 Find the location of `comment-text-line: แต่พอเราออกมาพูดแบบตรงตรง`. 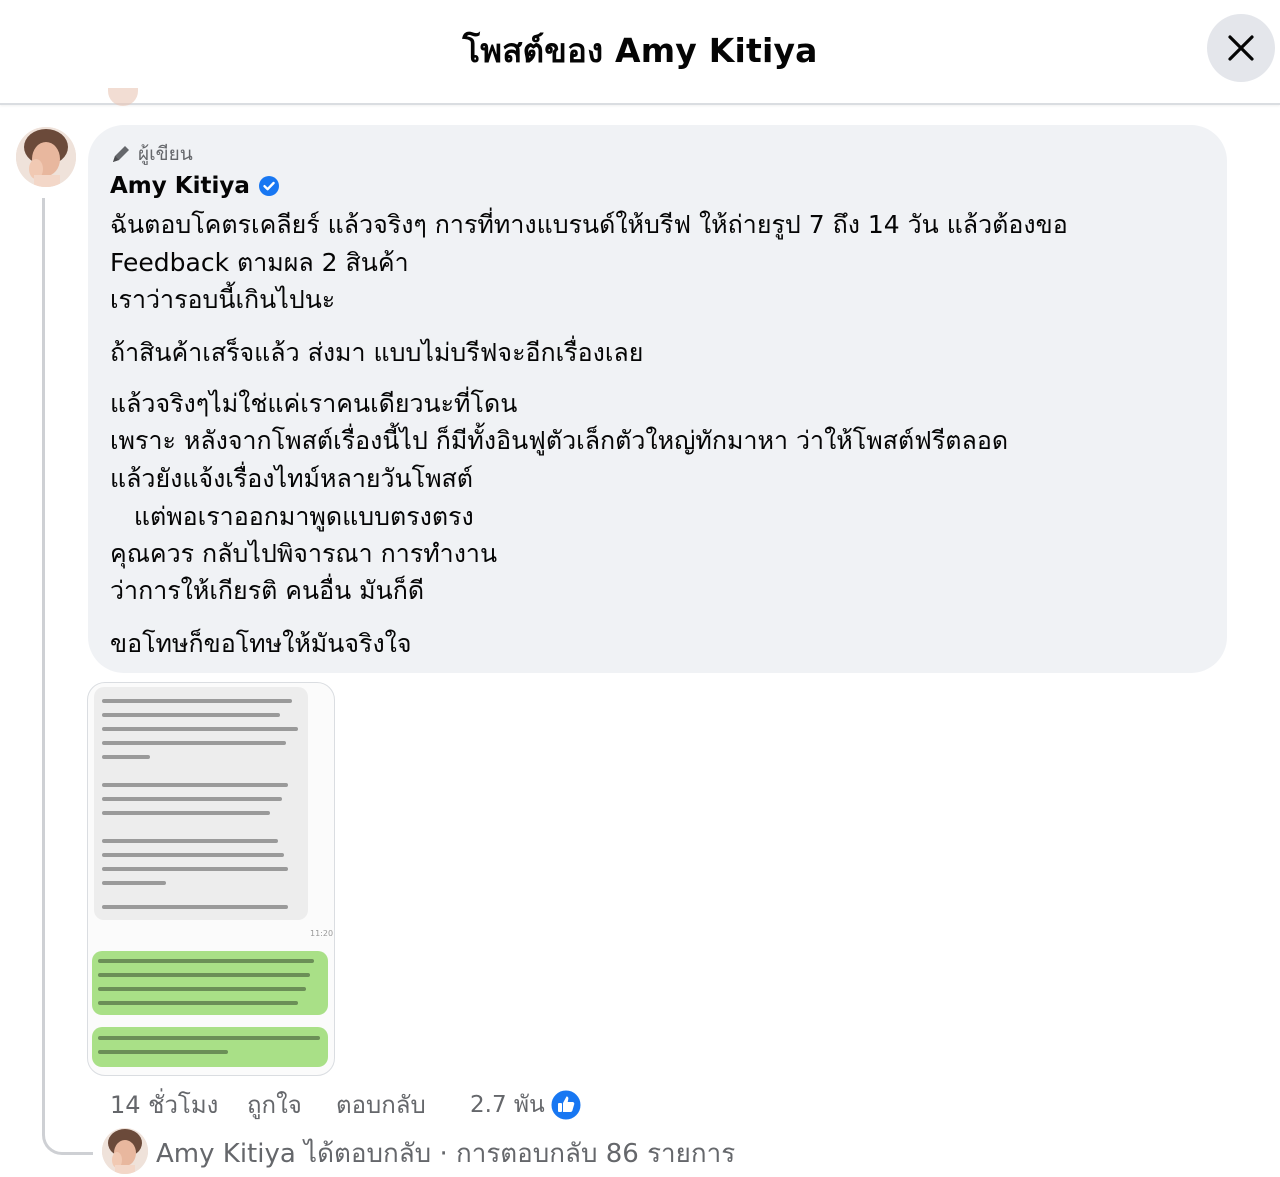

comment-text-line: แต่พอเราออกมาพูดแบบตรงตรง is located at coordinates (292, 516).